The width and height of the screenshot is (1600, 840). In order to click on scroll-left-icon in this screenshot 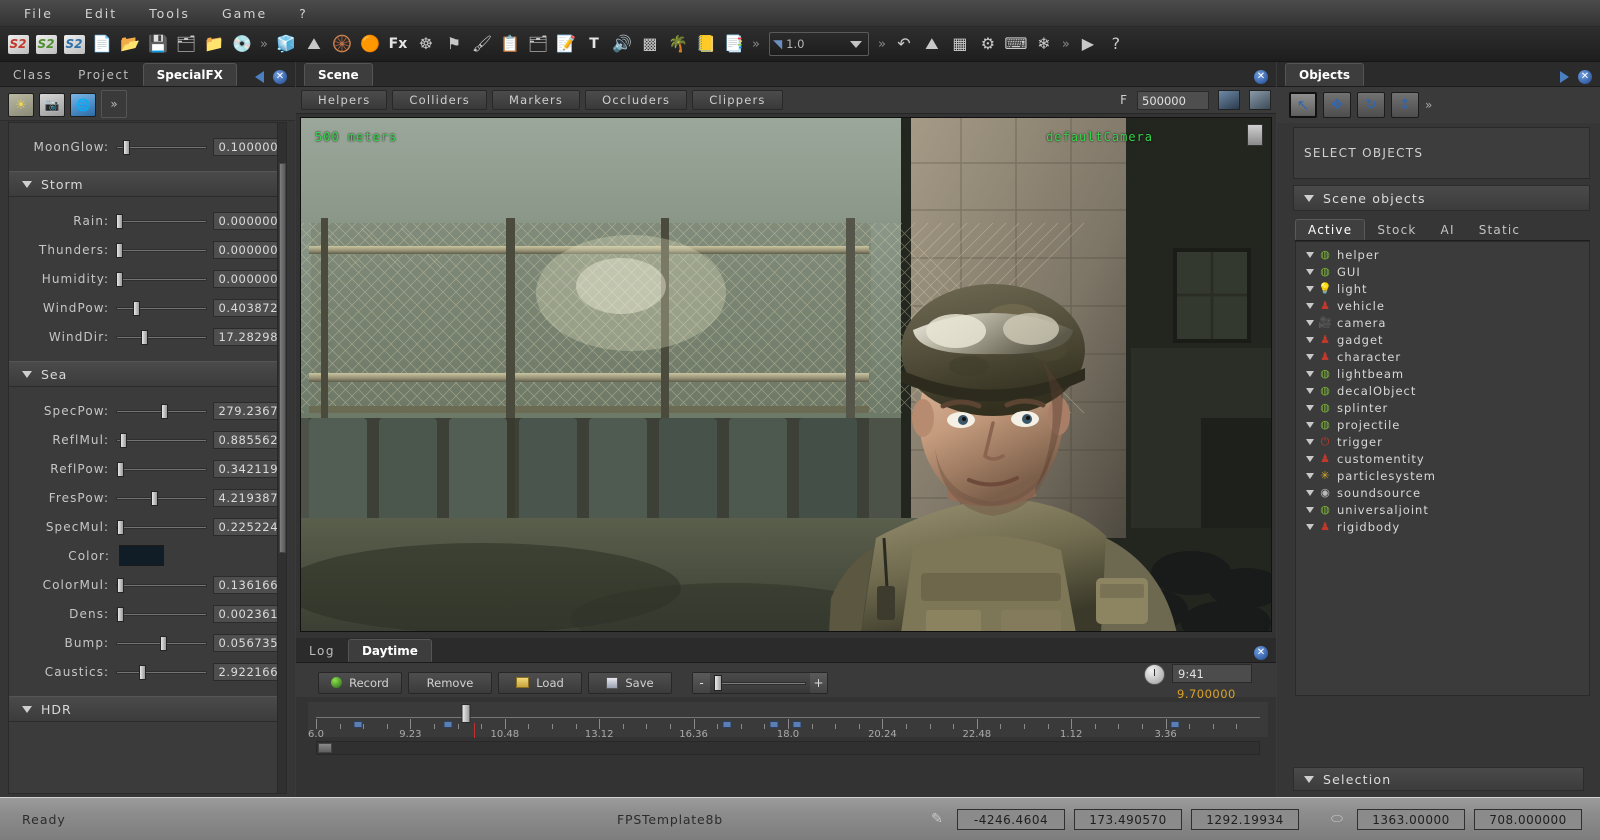, I will do `click(259, 77)`.